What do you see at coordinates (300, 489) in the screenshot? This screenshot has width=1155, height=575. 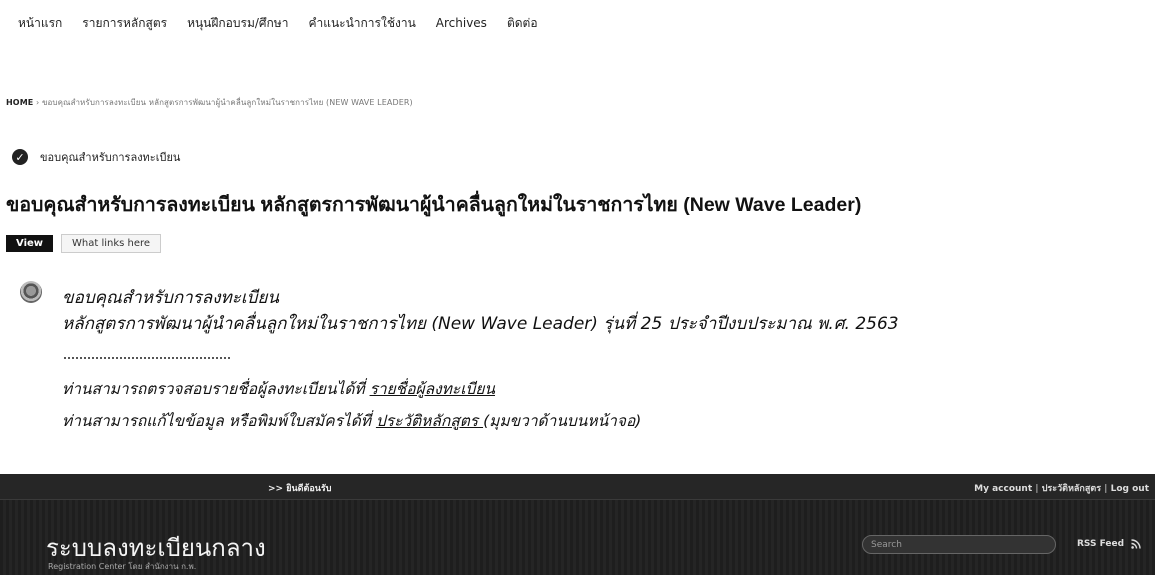 I see `welcome-text: >> ยินดีต้อนรับ` at bounding box center [300, 489].